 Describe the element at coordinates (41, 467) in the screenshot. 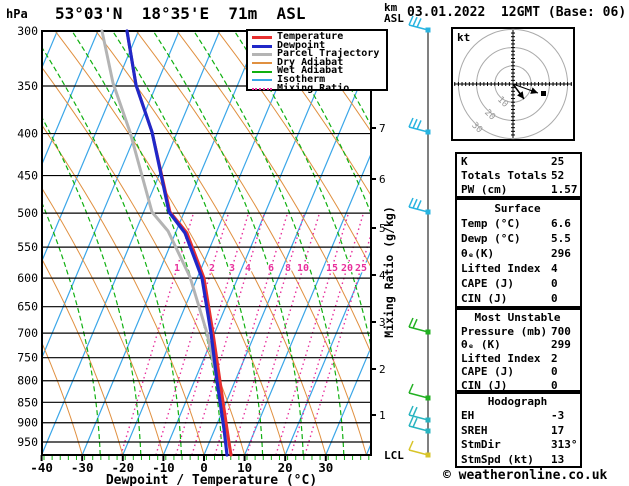

I see `temp-tick-label: -40` at that location.